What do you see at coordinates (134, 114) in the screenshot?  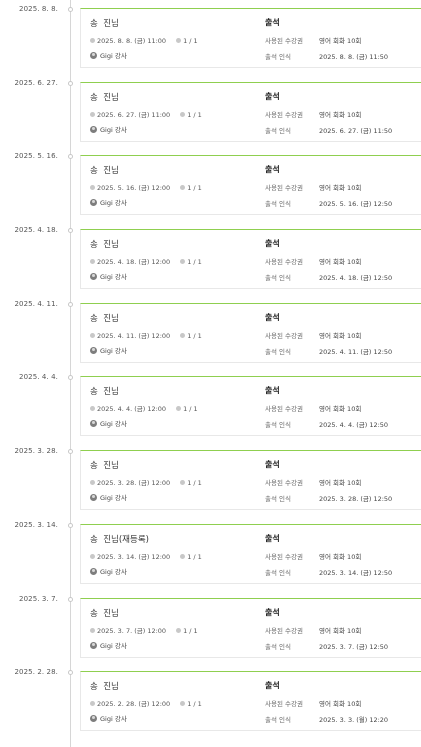 I see `lesson-time: 2025. 6. 27. (금) 11:00` at bounding box center [134, 114].